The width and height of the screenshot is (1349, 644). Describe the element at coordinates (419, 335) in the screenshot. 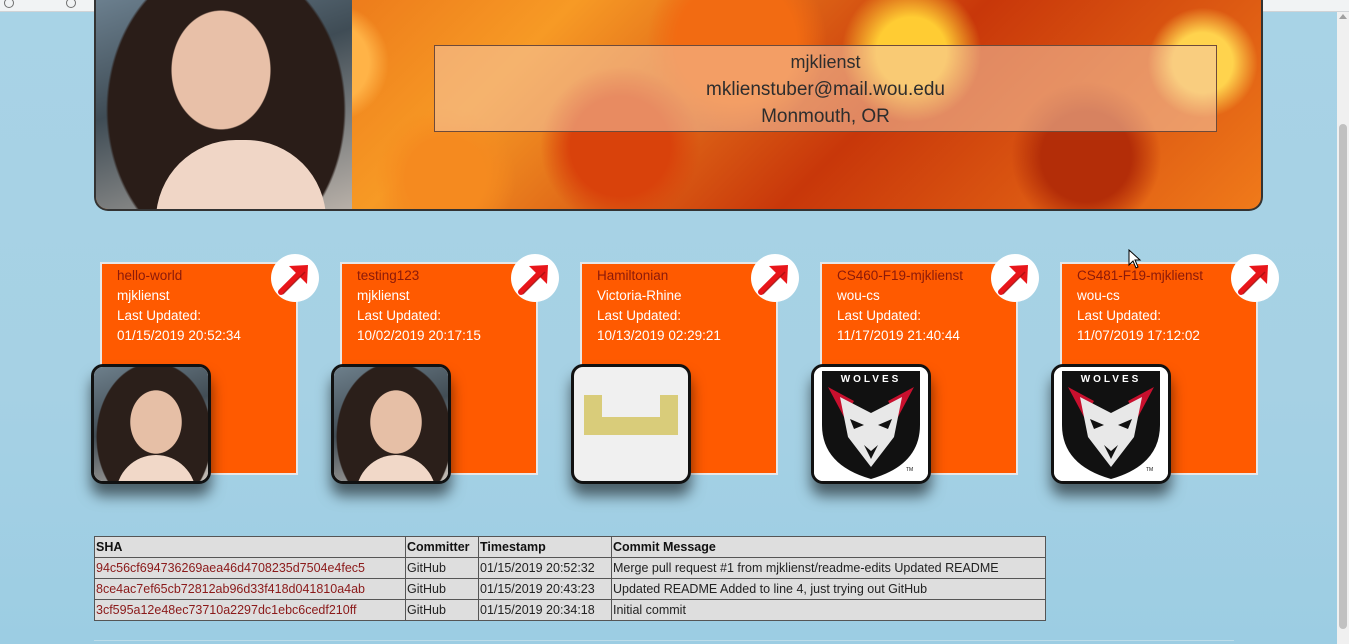

I see `last-updated-value: 10/02/2019 20:17:15` at that location.